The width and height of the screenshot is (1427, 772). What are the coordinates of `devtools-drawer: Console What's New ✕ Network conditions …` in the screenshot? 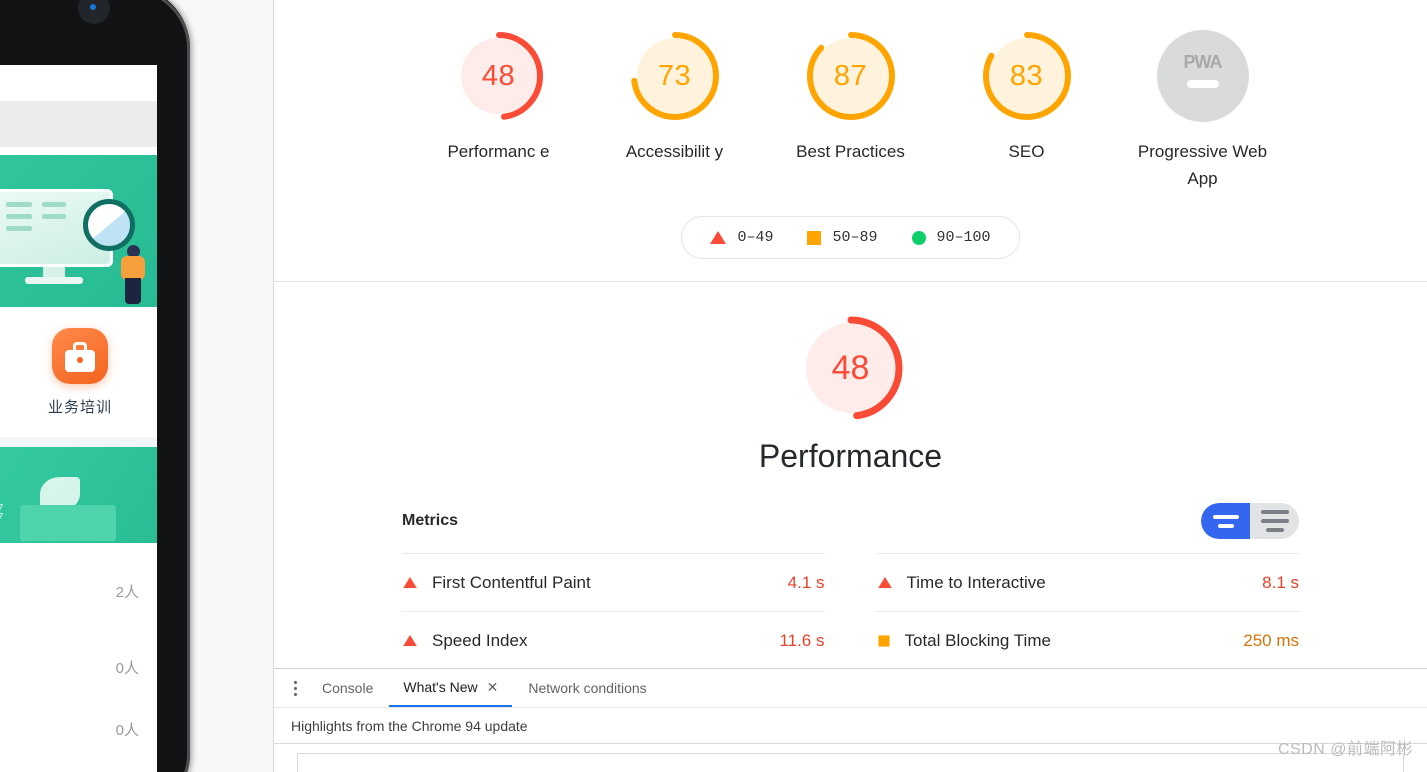 It's located at (850, 720).